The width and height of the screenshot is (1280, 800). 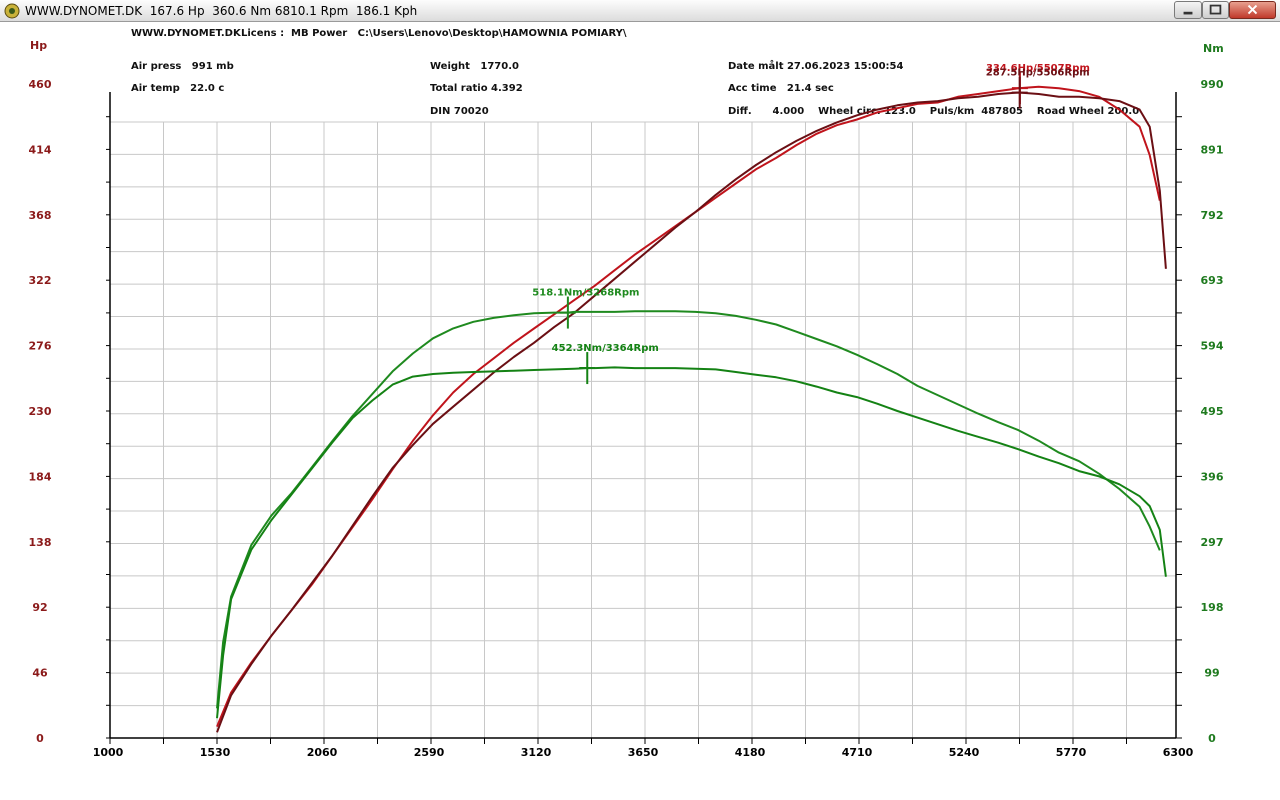 What do you see at coordinates (12, 11) in the screenshot?
I see `app-icon` at bounding box center [12, 11].